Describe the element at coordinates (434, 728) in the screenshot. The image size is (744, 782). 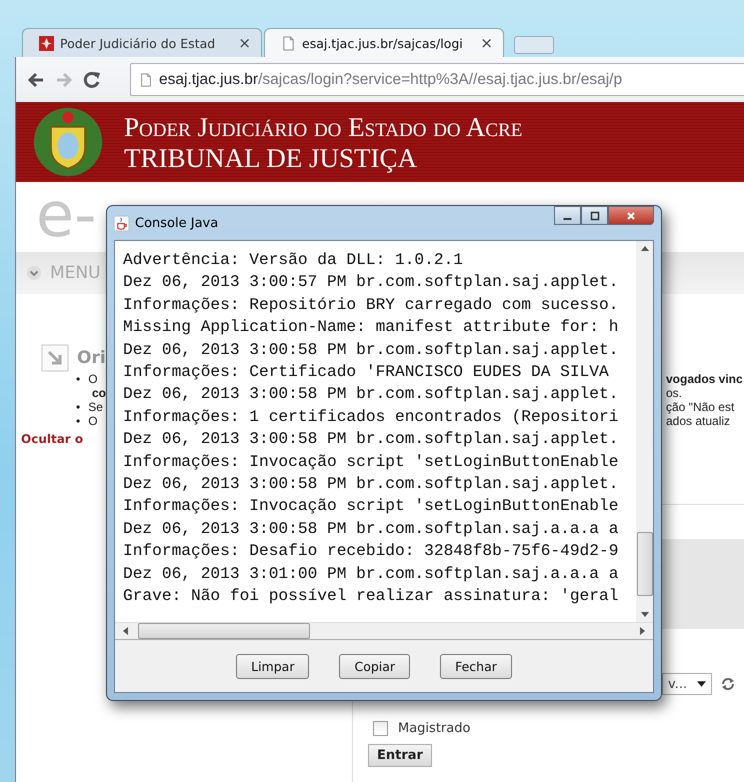
I see `checkbox-label: Magistrado` at that location.